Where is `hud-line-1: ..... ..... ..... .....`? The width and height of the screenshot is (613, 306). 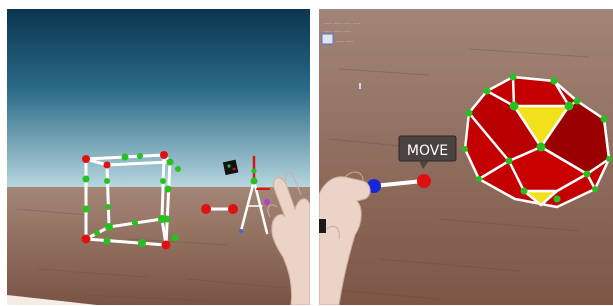
hud-line-1: ..... ..... ..... ..... is located at coordinates (342, 23).